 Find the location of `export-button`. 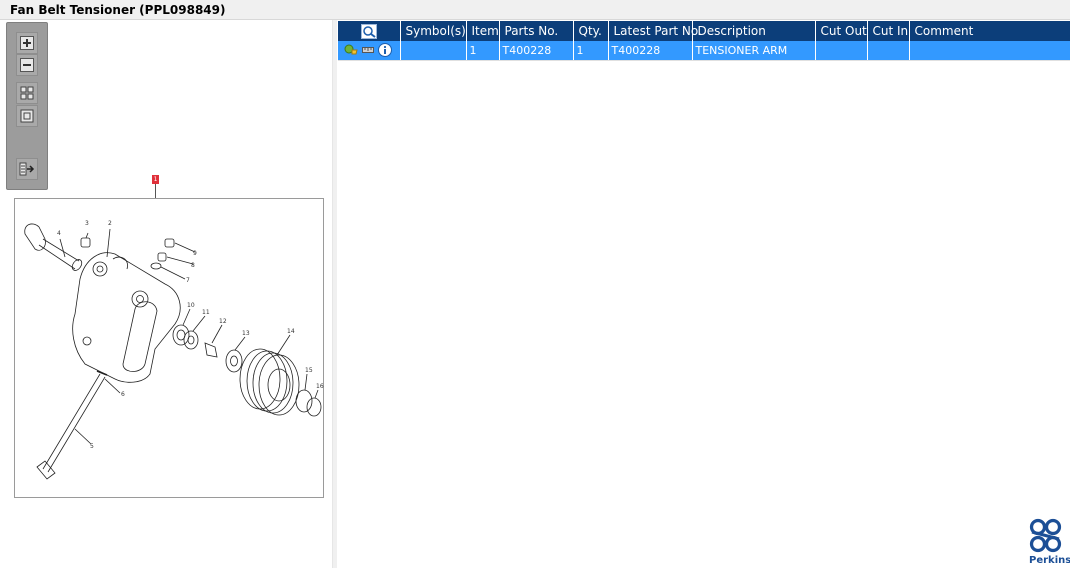

export-button is located at coordinates (27, 169).